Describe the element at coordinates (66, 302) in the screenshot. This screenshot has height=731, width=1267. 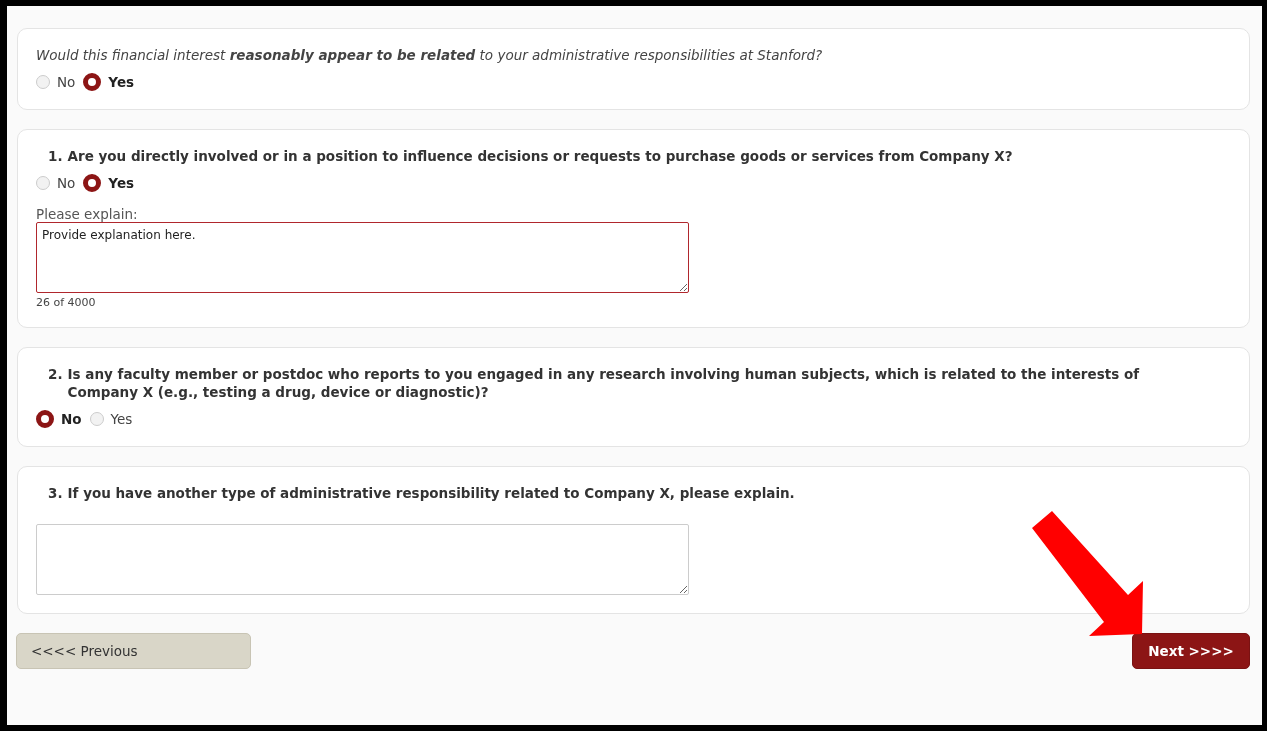
I see `character-counter: 26 of 4000` at that location.